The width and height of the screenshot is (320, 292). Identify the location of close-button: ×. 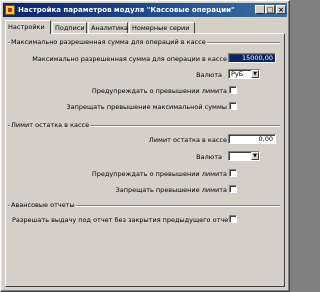
(281, 9).